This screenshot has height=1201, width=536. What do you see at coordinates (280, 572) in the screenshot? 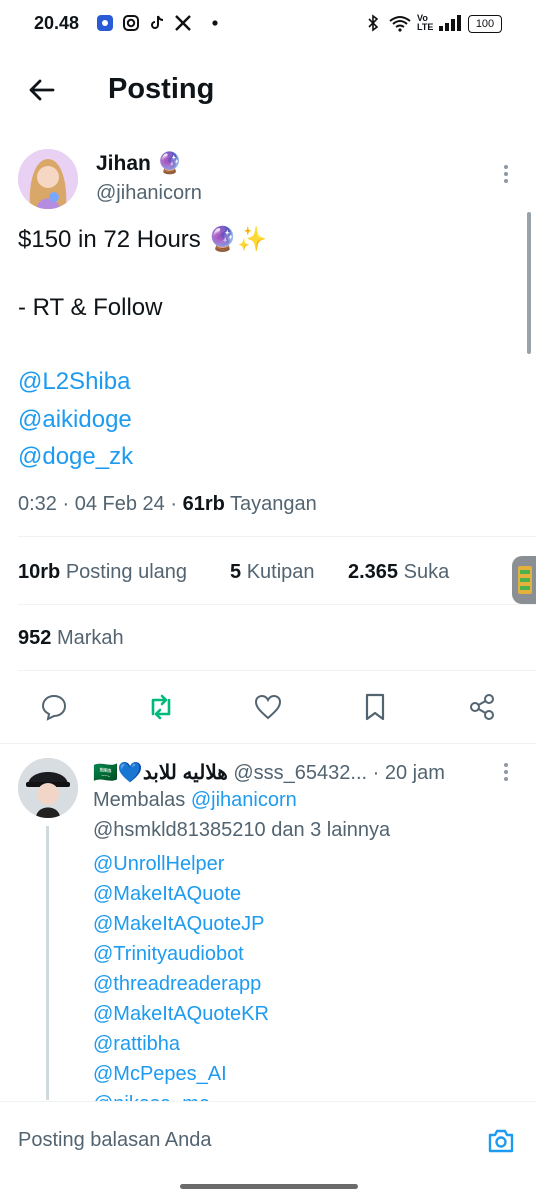
I see `quotes-label: Kutipan` at bounding box center [280, 572].